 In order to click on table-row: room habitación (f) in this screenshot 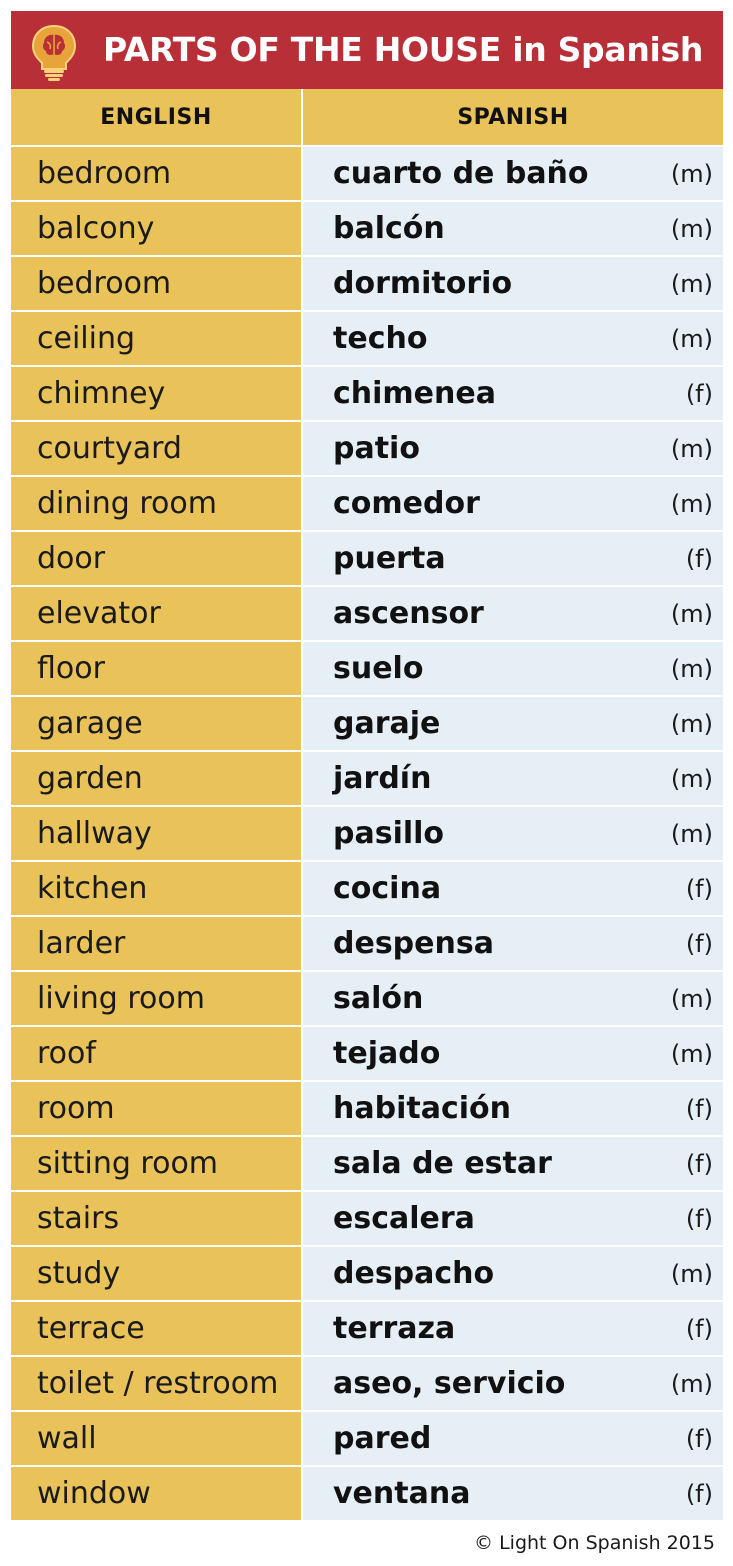, I will do `click(367, 1107)`.